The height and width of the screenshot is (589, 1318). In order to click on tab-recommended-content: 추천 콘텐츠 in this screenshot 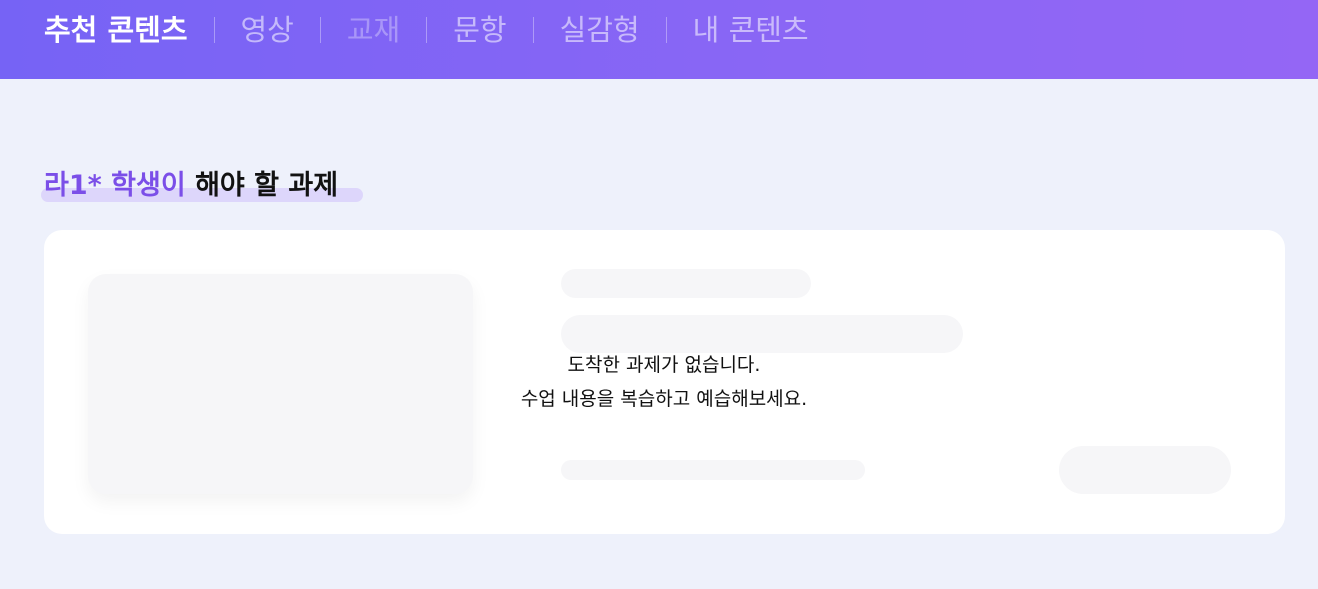, I will do `click(116, 30)`.